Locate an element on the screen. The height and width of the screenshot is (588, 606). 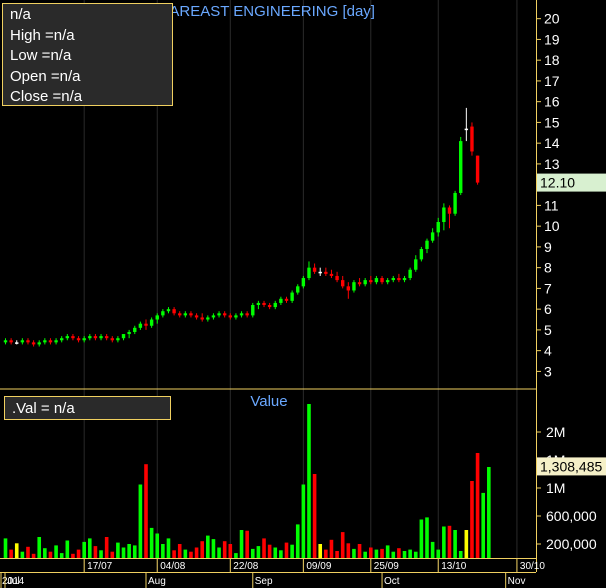
ohlc-low: Low = n/a is located at coordinates (87, 56).